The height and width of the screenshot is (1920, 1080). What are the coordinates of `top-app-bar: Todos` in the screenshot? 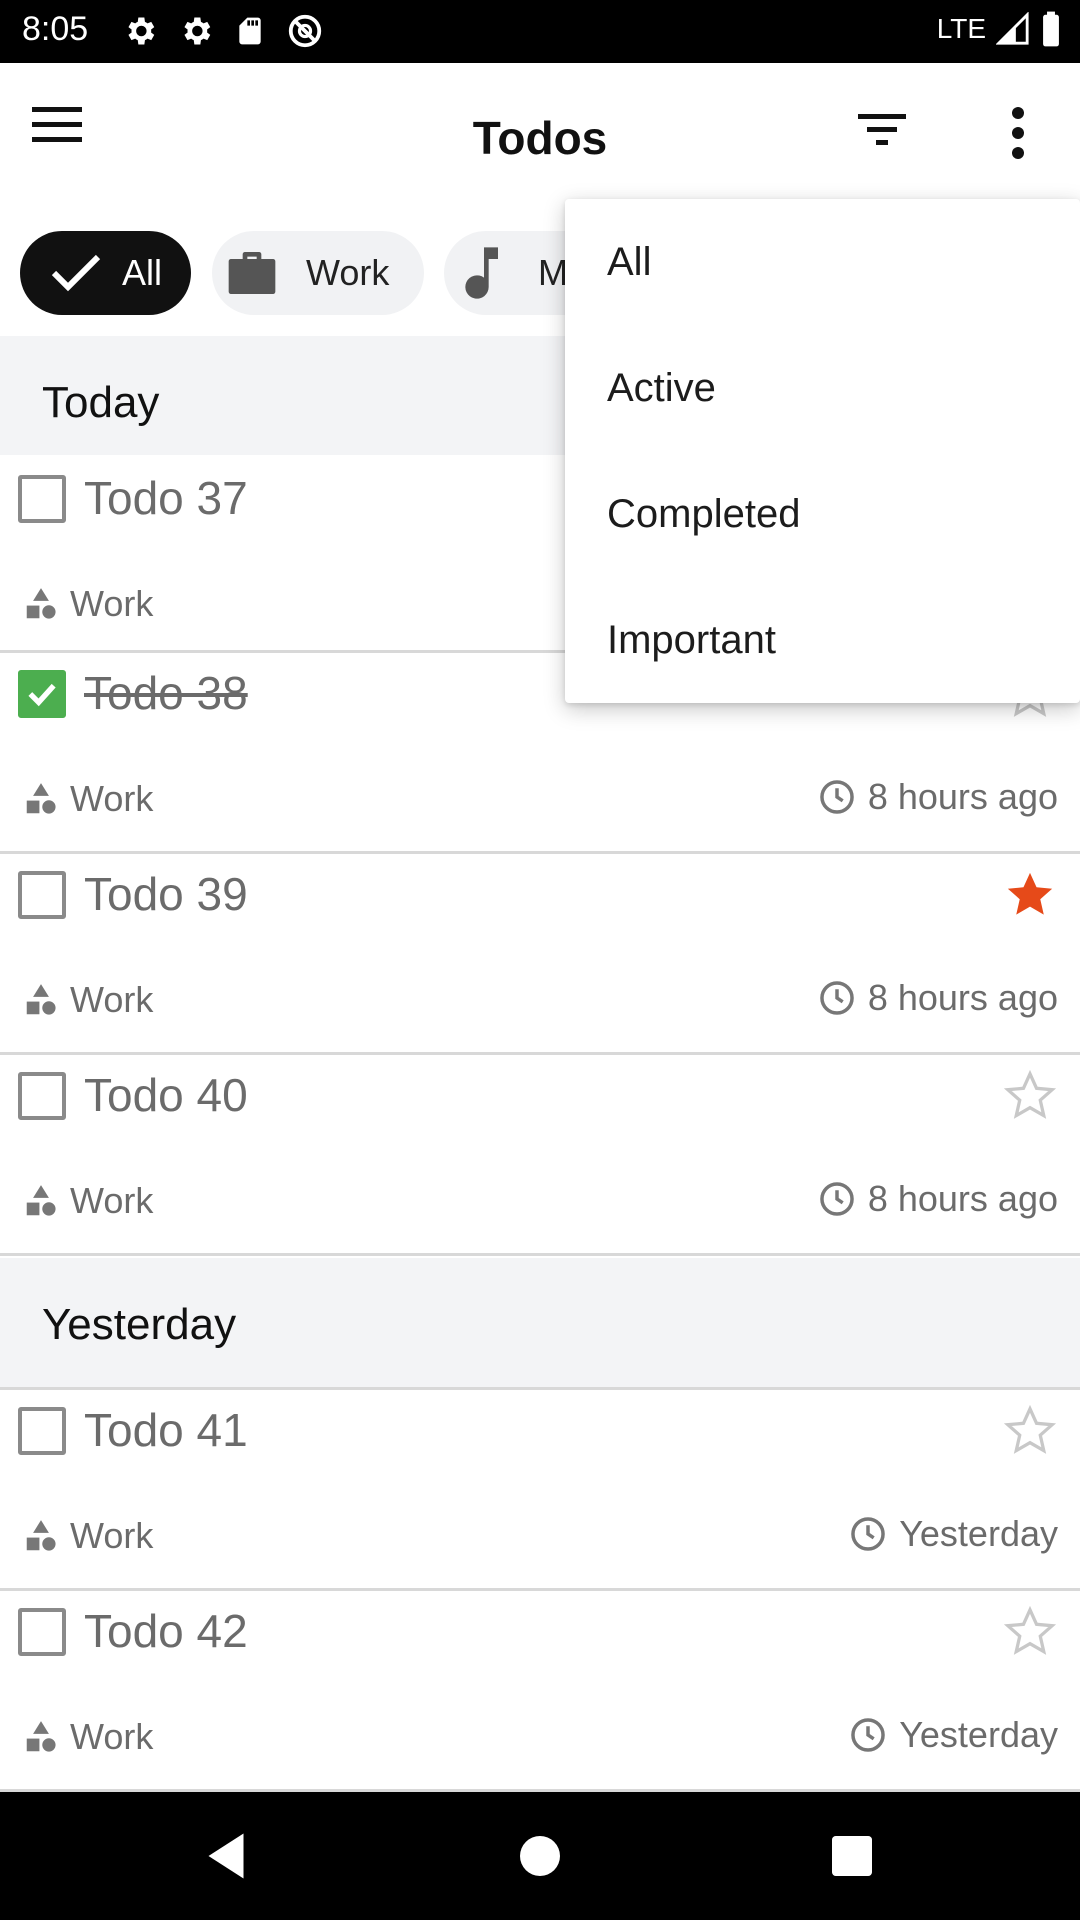 It's located at (540, 137).